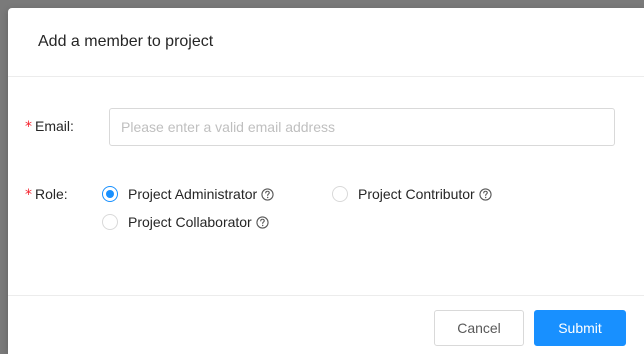 This screenshot has height=354, width=644. I want to click on role-option-label: Project Collaborator, so click(190, 222).